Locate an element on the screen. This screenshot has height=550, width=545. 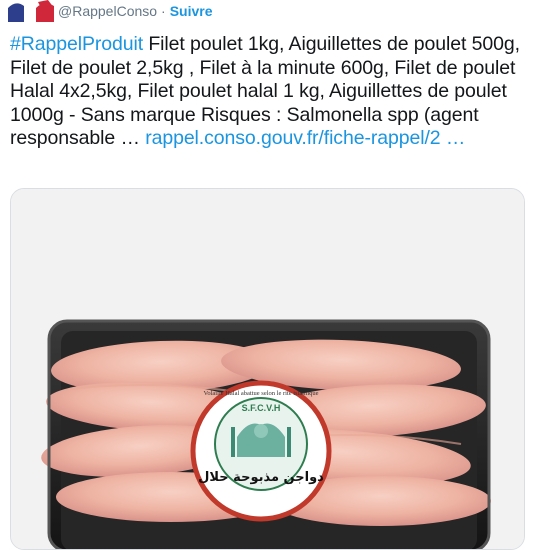
avatar is located at coordinates (31, 11).